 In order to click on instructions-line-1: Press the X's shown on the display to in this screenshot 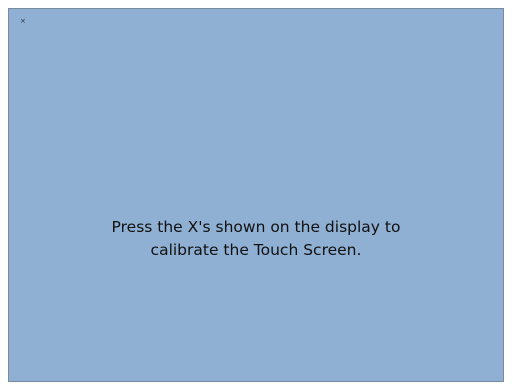, I will do `click(256, 227)`.